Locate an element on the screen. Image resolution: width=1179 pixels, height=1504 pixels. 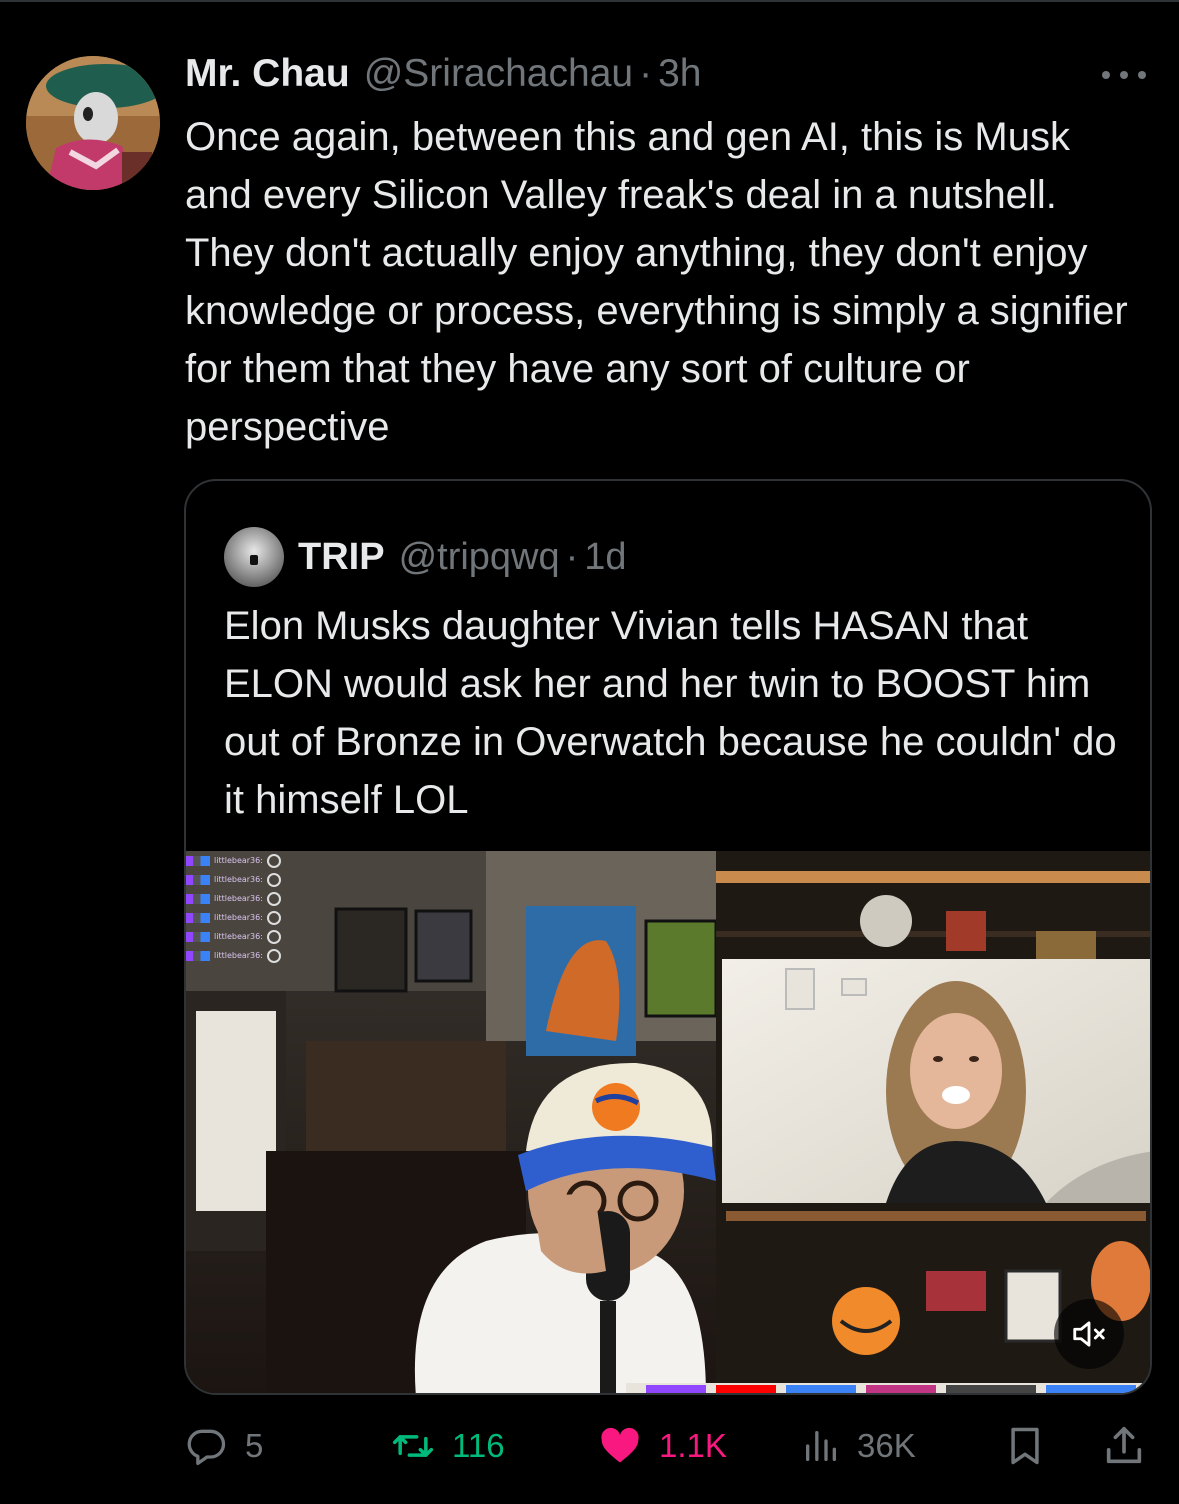
tweet-header: Mr. Chau @Srirachachau · 3h is located at coordinates (443, 77).